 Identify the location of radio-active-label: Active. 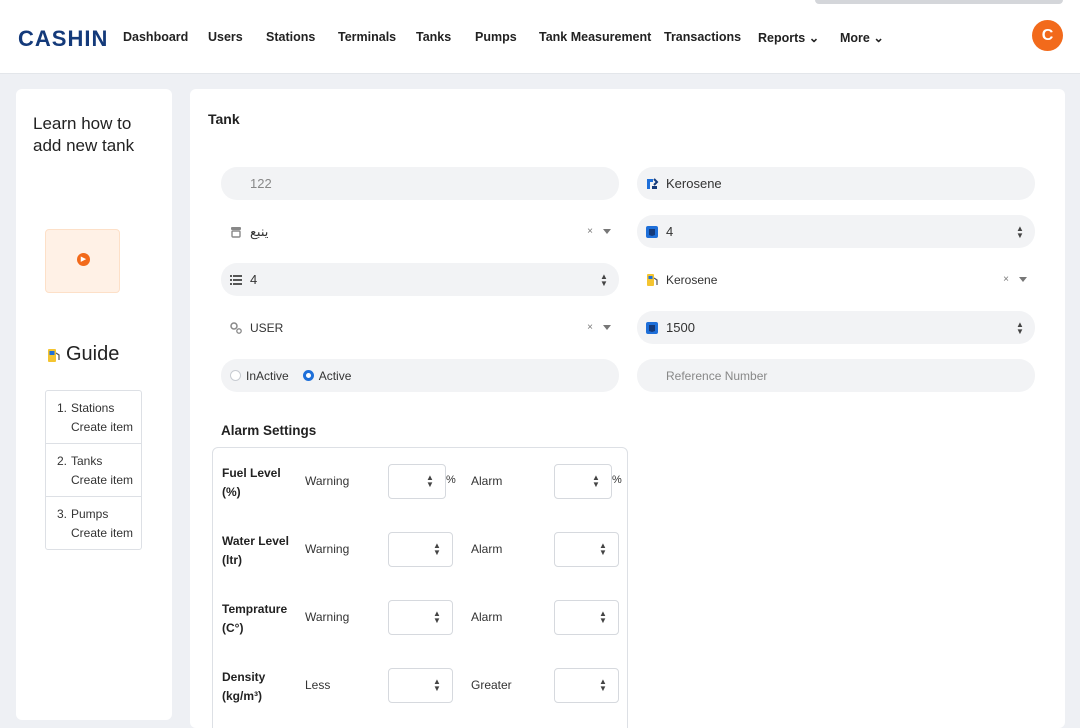
(335, 376).